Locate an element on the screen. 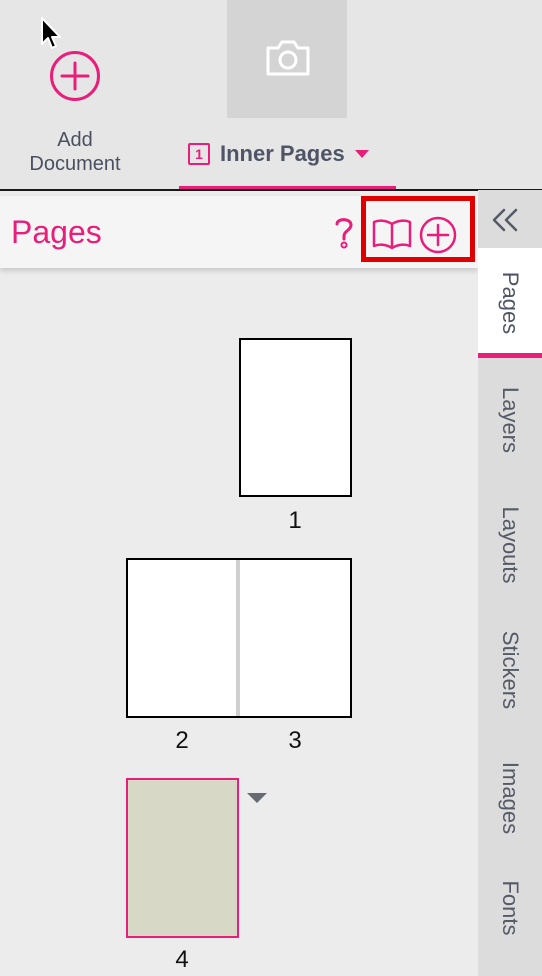 The height and width of the screenshot is (976, 542). side-tab-label: Images is located at coordinates (510, 797).